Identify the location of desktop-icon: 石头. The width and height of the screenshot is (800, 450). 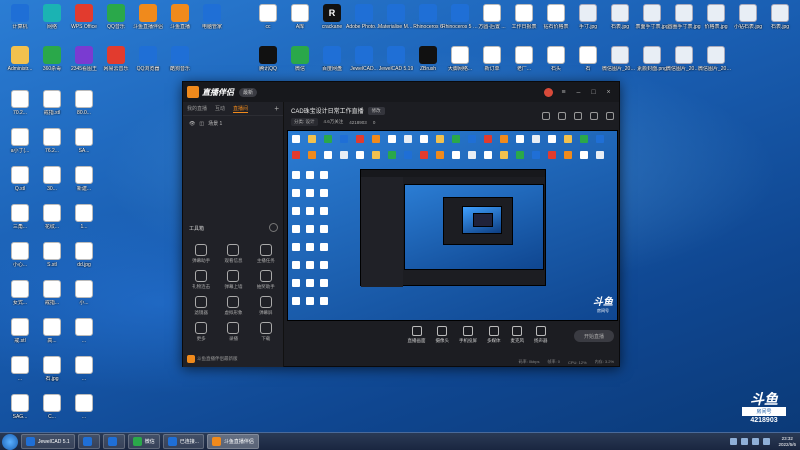
(556, 59).